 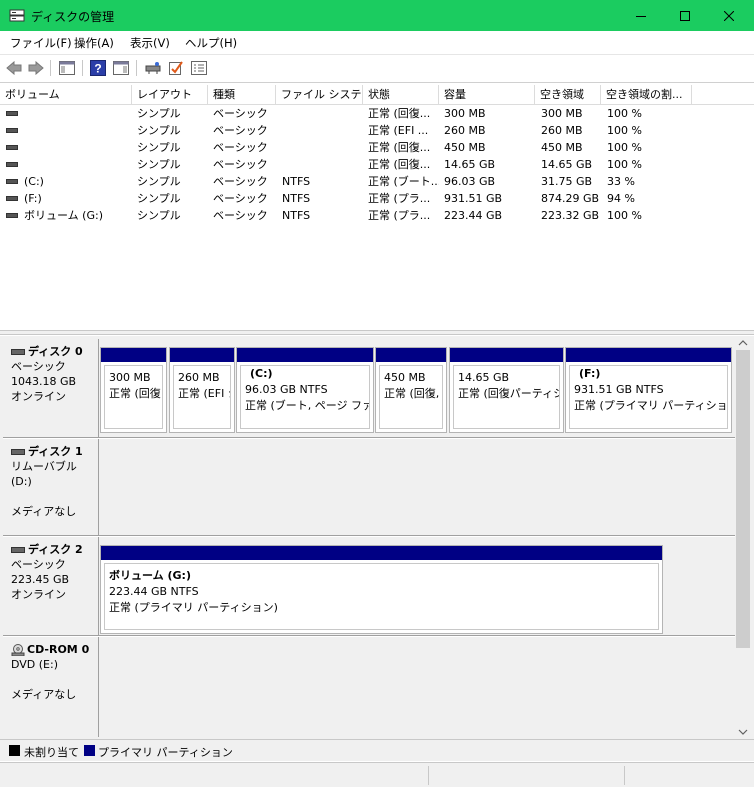 I want to click on volume-row: シンプル ベーシック 正常 (回復... 14.65 GB 14.65 GB 100 %, so click(x=377, y=164).